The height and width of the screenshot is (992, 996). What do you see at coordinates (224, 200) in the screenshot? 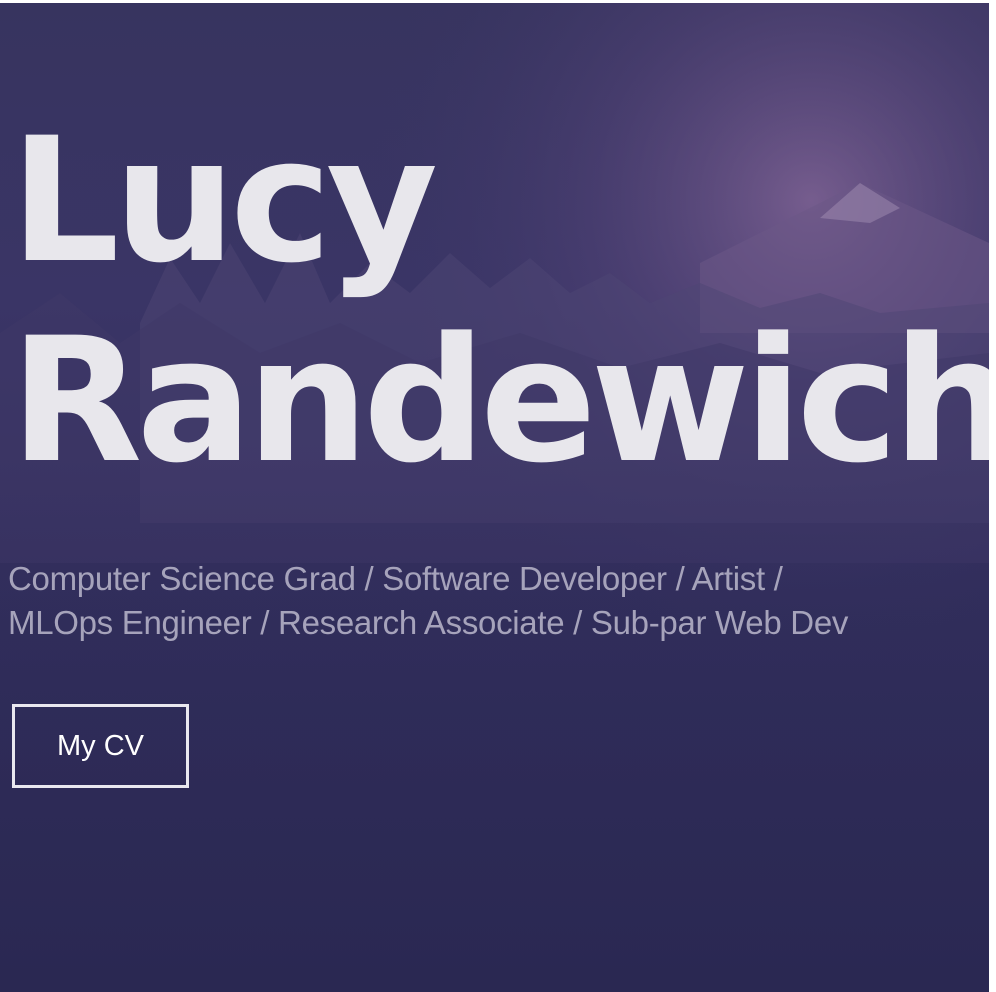
I see `hero-name-first: Lucy` at bounding box center [224, 200].